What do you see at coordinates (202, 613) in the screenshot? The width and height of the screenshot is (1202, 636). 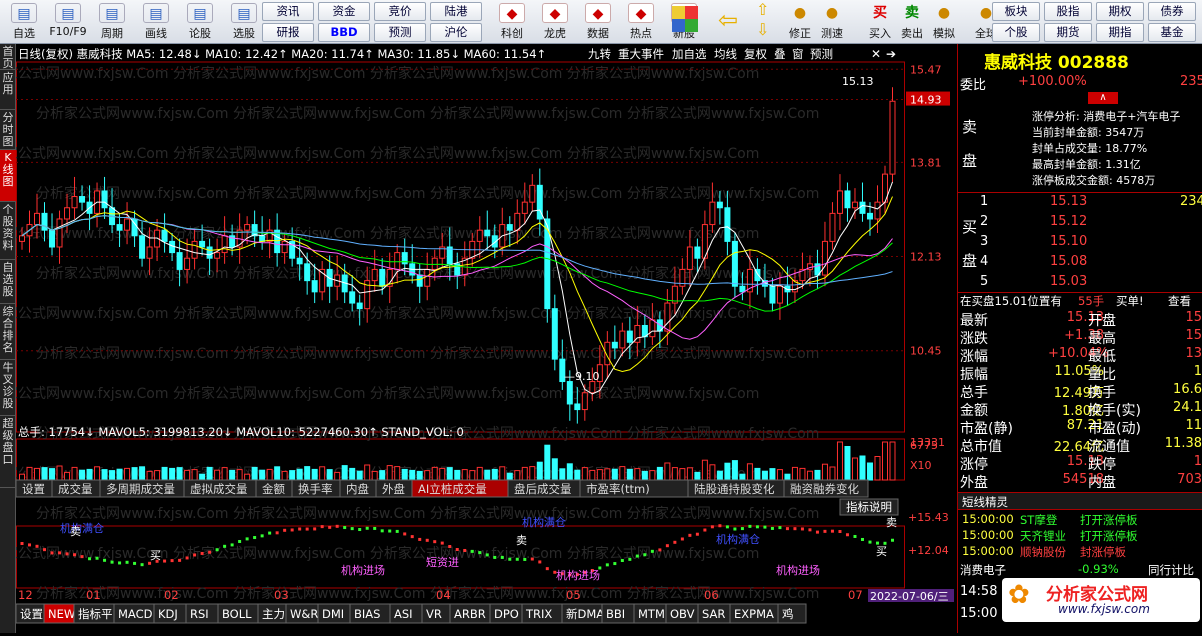 I see `indicator-tab: RSI` at bounding box center [202, 613].